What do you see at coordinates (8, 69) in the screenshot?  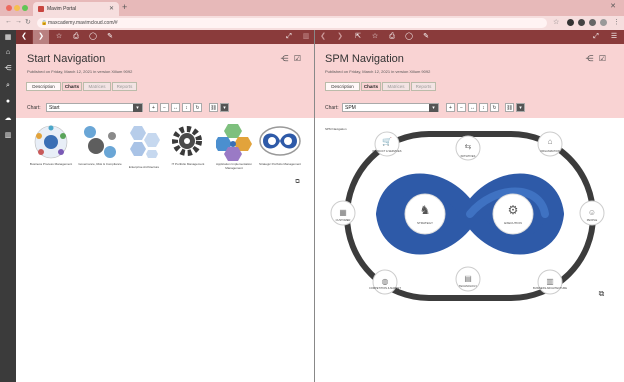 I see `tree-icon: ⋲` at bounding box center [8, 69].